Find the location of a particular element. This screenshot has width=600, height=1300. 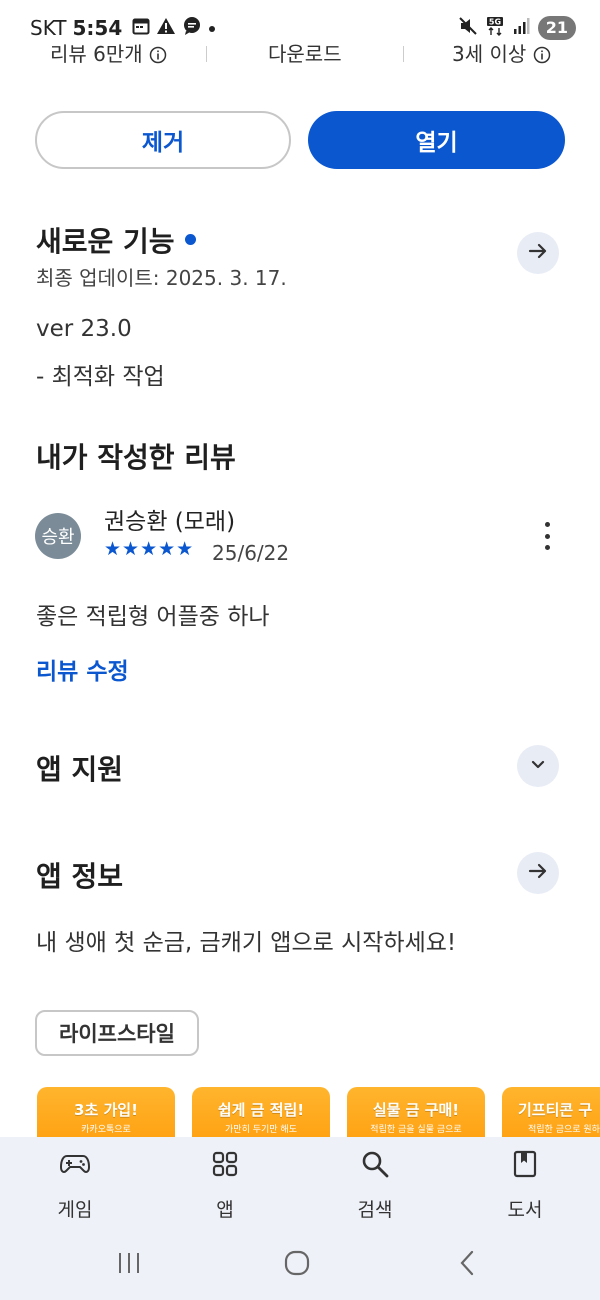

age-rating-label: 3세 이상 is located at coordinates (489, 54).